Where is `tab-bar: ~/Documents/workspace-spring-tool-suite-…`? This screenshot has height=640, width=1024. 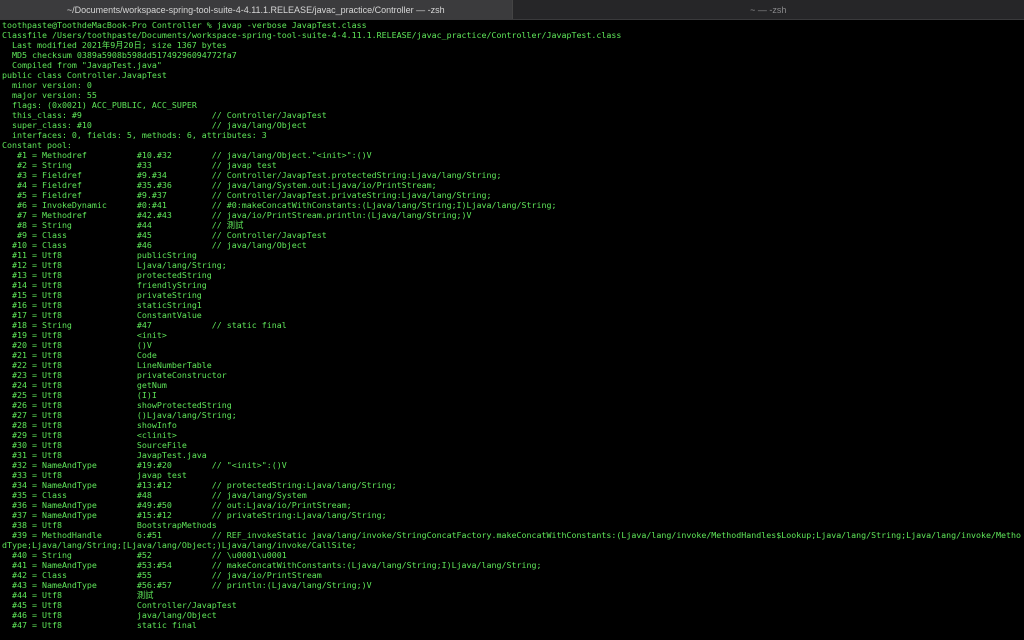 tab-bar: ~/Documents/workspace-spring-tool-suite-… is located at coordinates (512, 10).